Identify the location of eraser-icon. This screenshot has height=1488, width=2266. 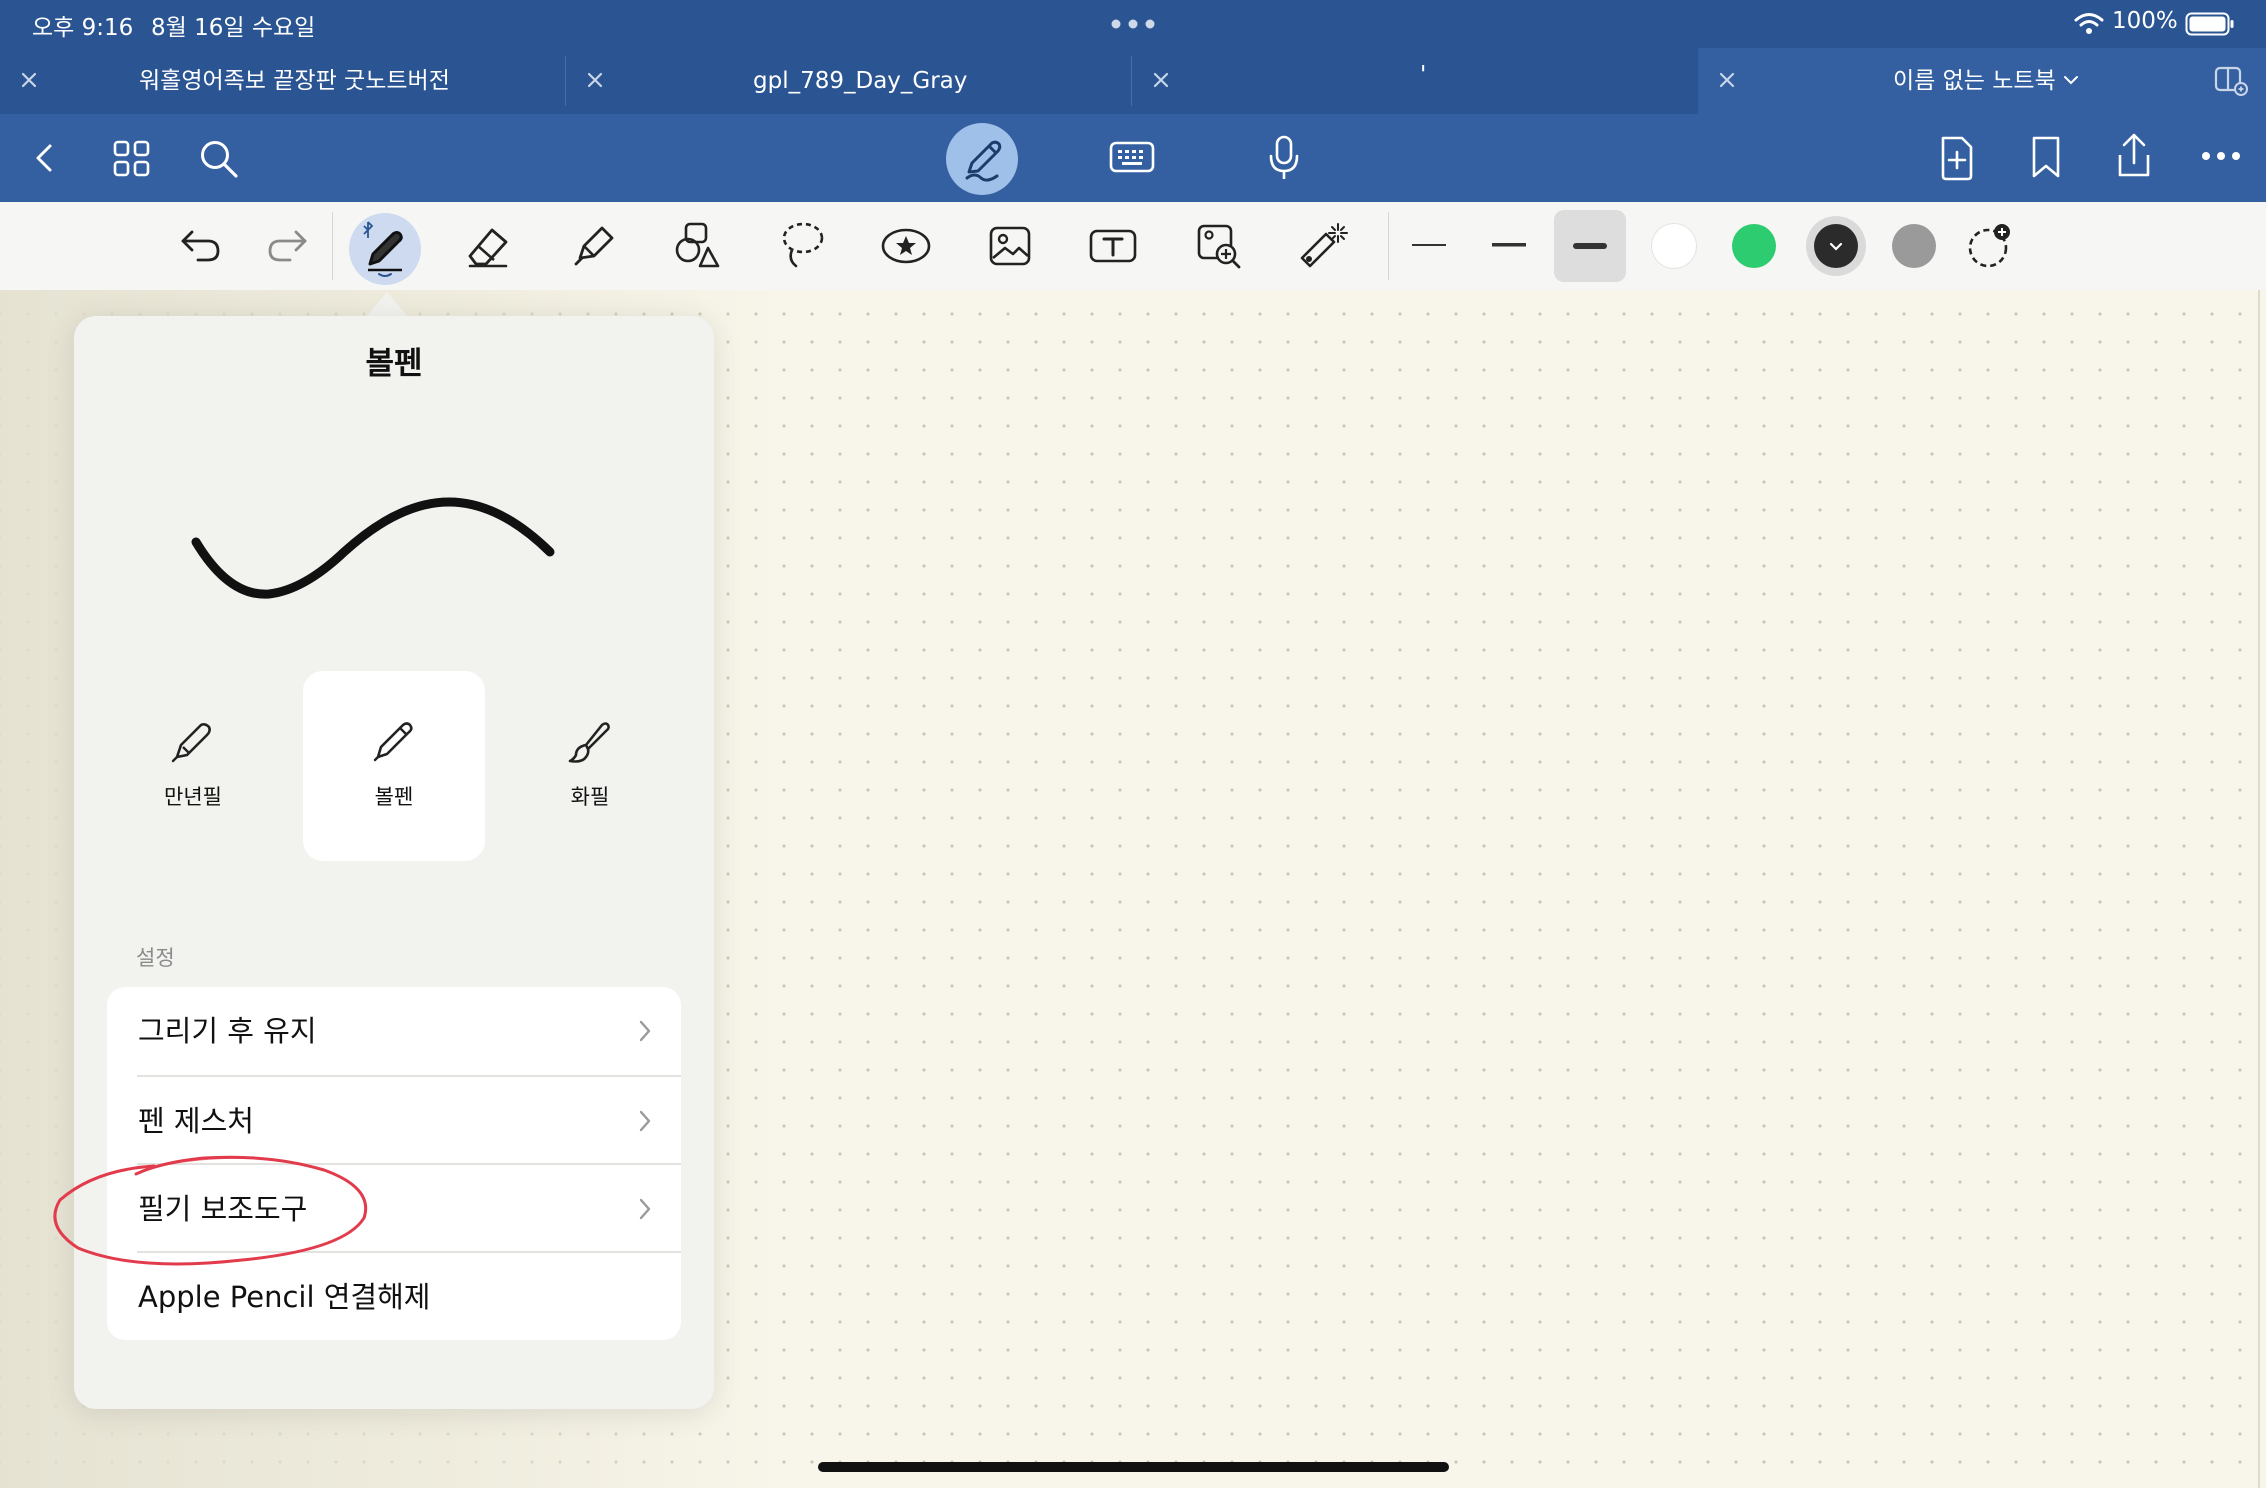
(488, 247).